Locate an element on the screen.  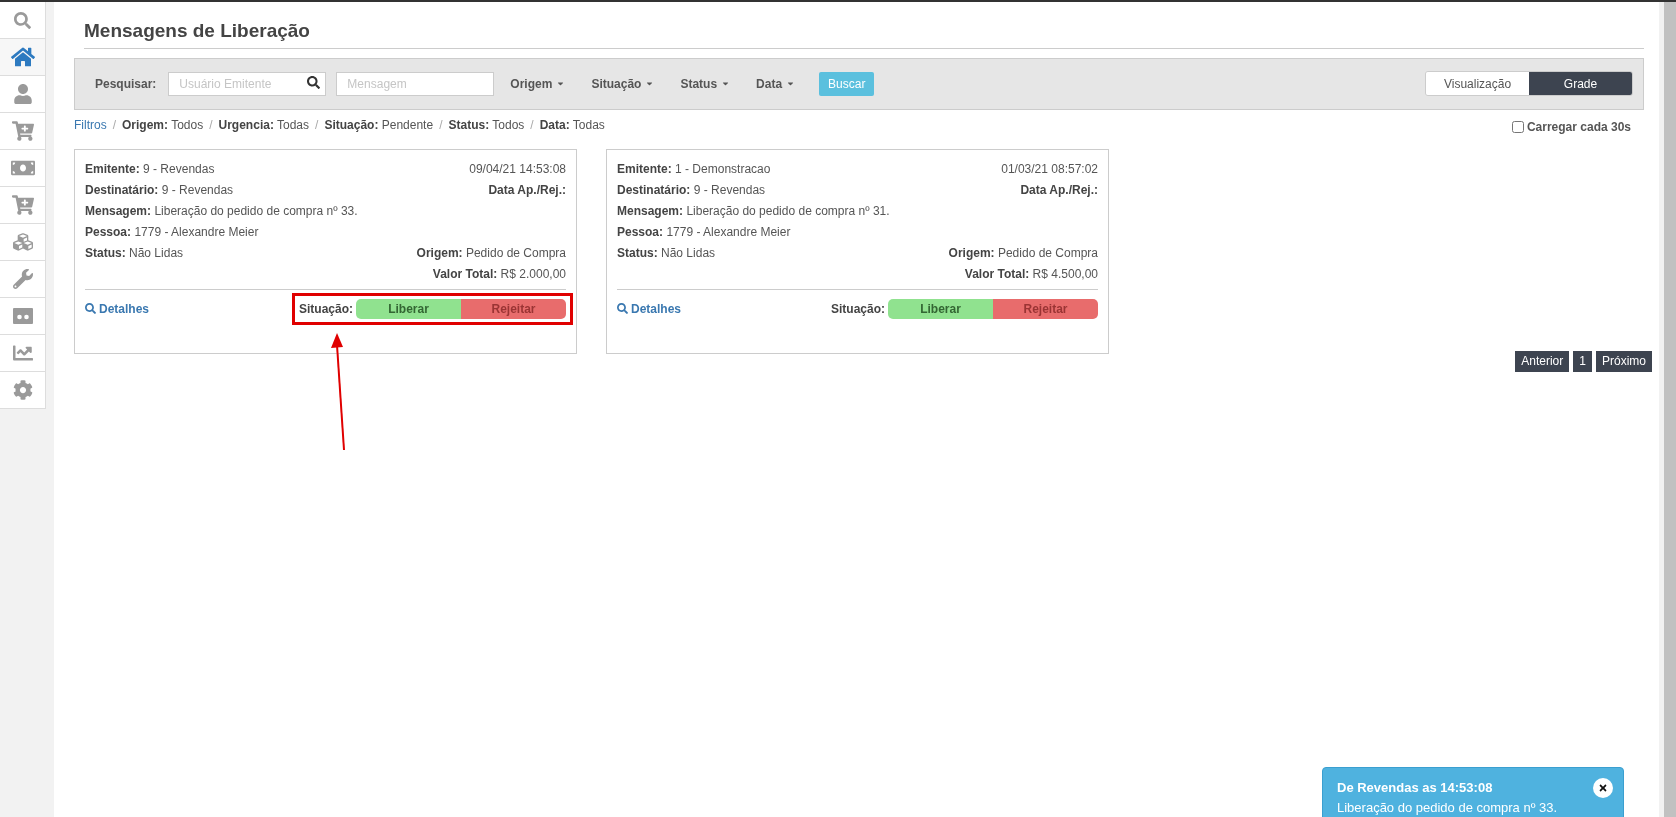
message-text: Mensagem: Liberação do pedido de compra nº 31. is located at coordinates (753, 209).